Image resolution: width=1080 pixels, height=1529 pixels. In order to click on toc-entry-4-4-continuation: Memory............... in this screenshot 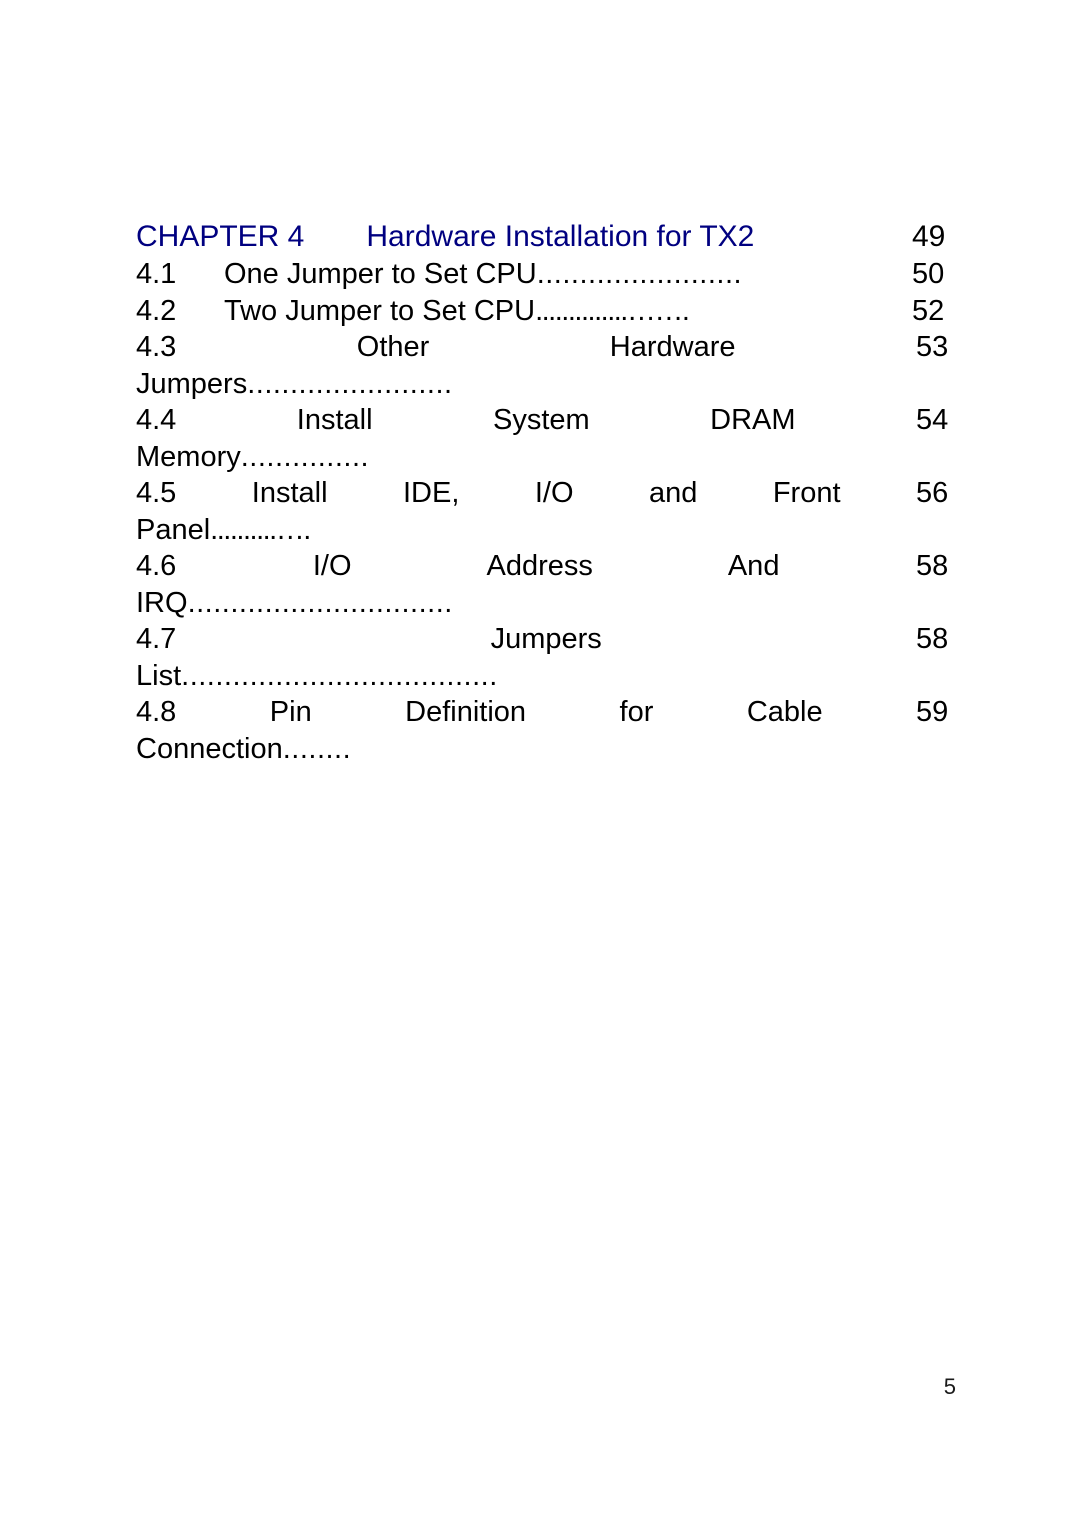, I will do `click(546, 457)`.